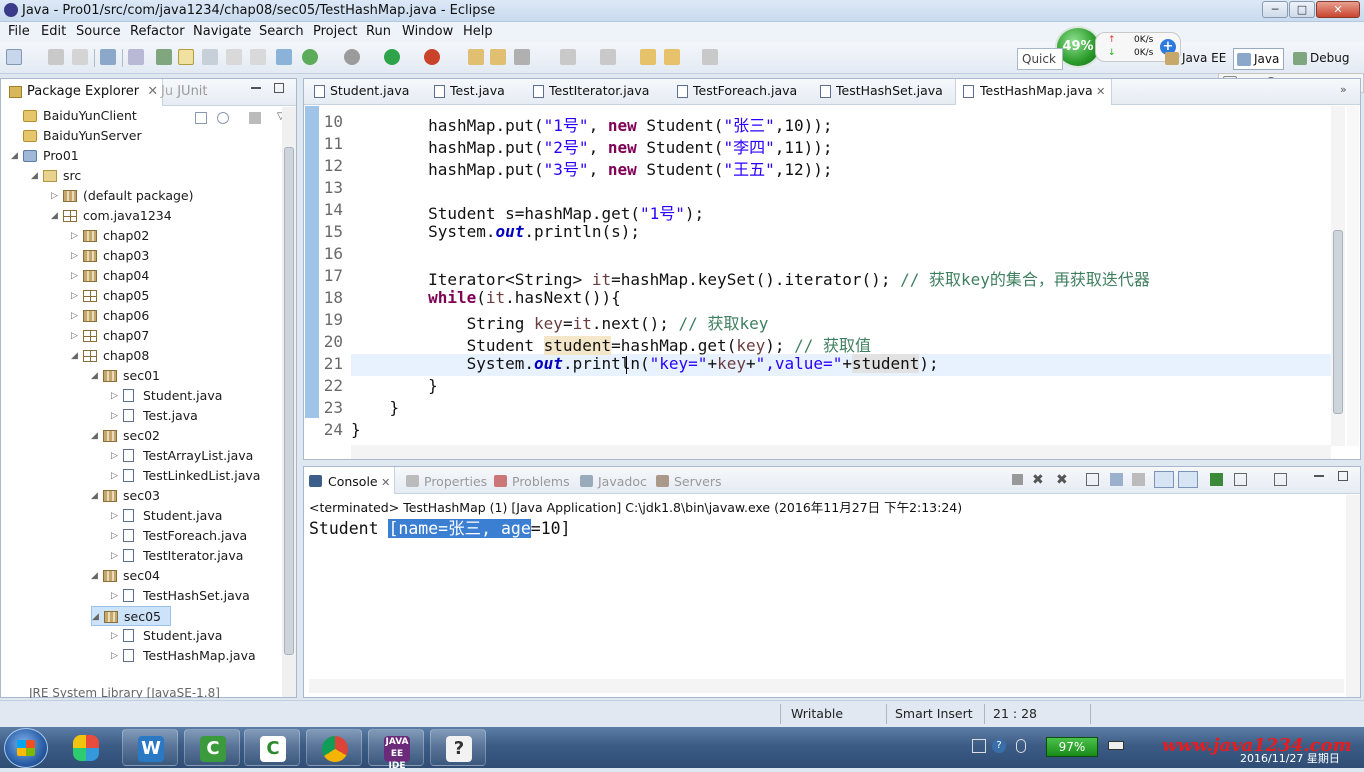 The width and height of the screenshot is (1364, 772). Describe the element at coordinates (999, 746) in the screenshot. I see `help-icon: ?` at that location.